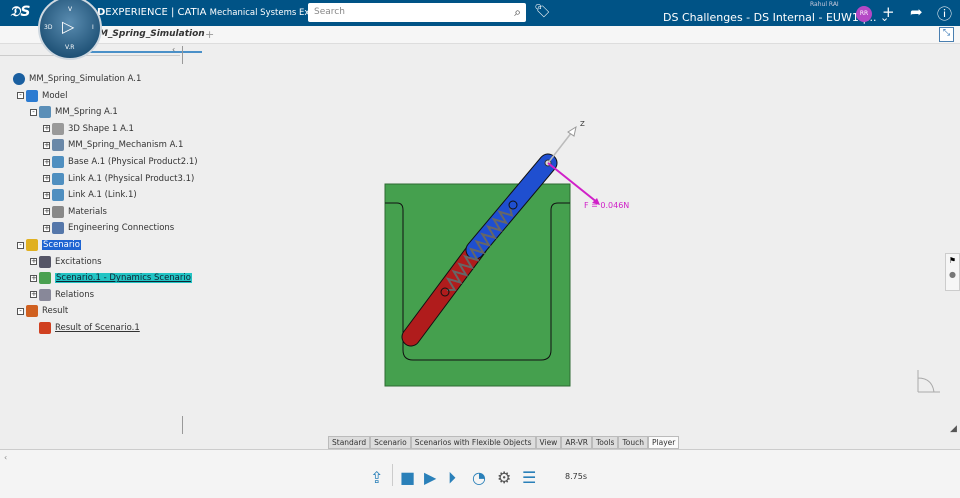 The image size is (960, 498). I want to click on tab-touch: Touch, so click(633, 442).